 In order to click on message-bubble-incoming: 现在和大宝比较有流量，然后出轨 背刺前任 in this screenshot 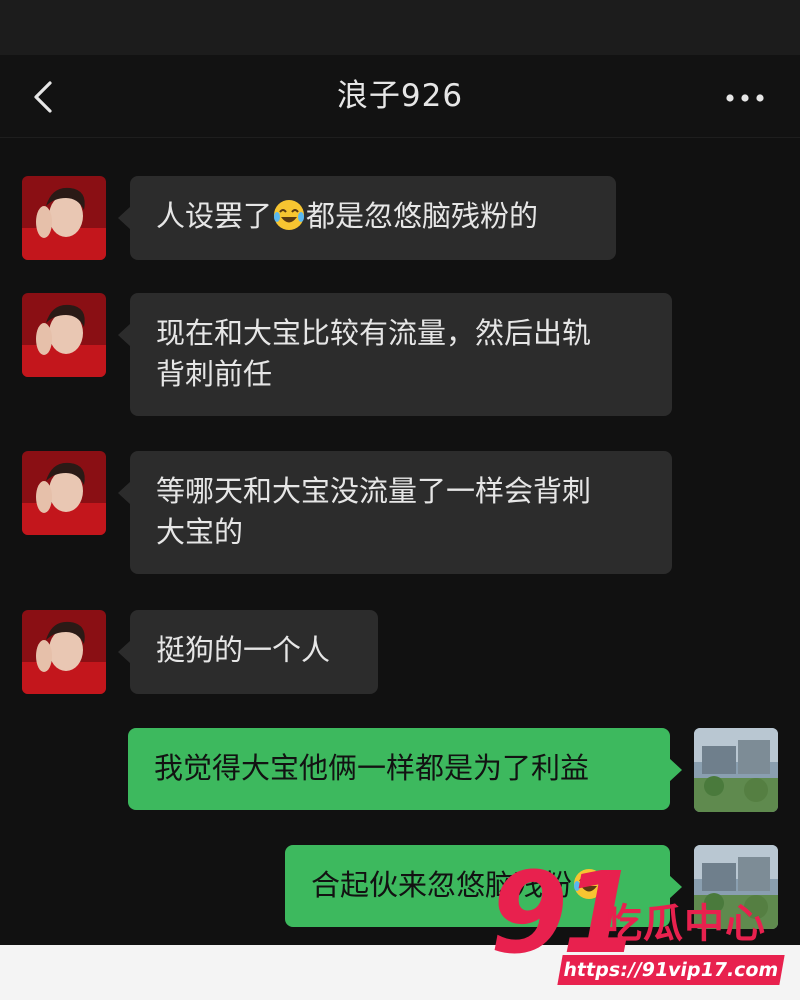, I will do `click(395, 354)`.